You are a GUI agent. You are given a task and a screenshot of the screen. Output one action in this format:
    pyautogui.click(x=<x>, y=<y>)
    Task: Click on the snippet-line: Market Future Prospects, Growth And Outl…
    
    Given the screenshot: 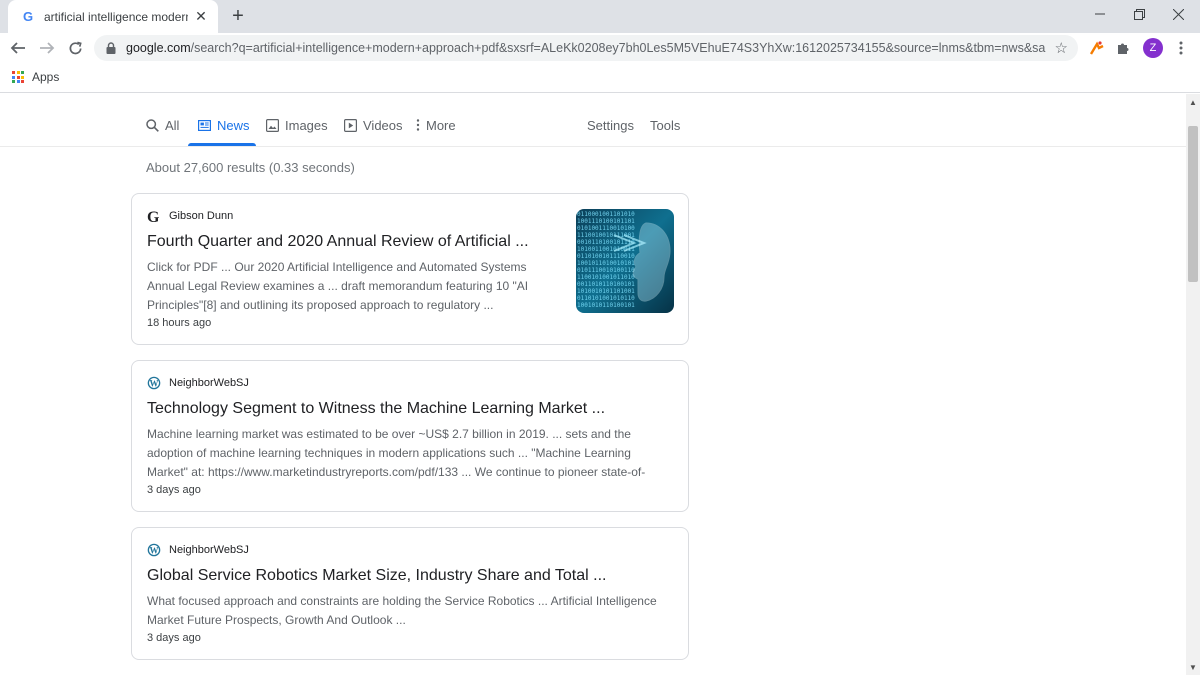 What is the action you would take?
    pyautogui.click(x=276, y=620)
    